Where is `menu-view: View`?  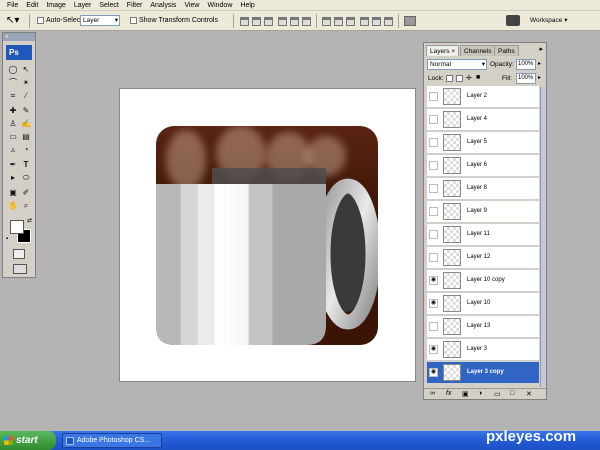
menu-view: View is located at coordinates (191, 5).